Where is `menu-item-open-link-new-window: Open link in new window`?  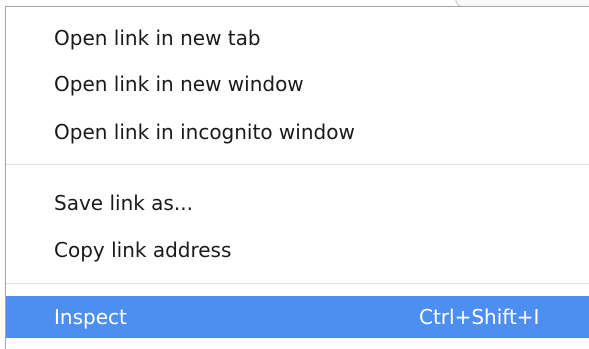 menu-item-open-link-new-window: Open link in new window is located at coordinates (297, 84).